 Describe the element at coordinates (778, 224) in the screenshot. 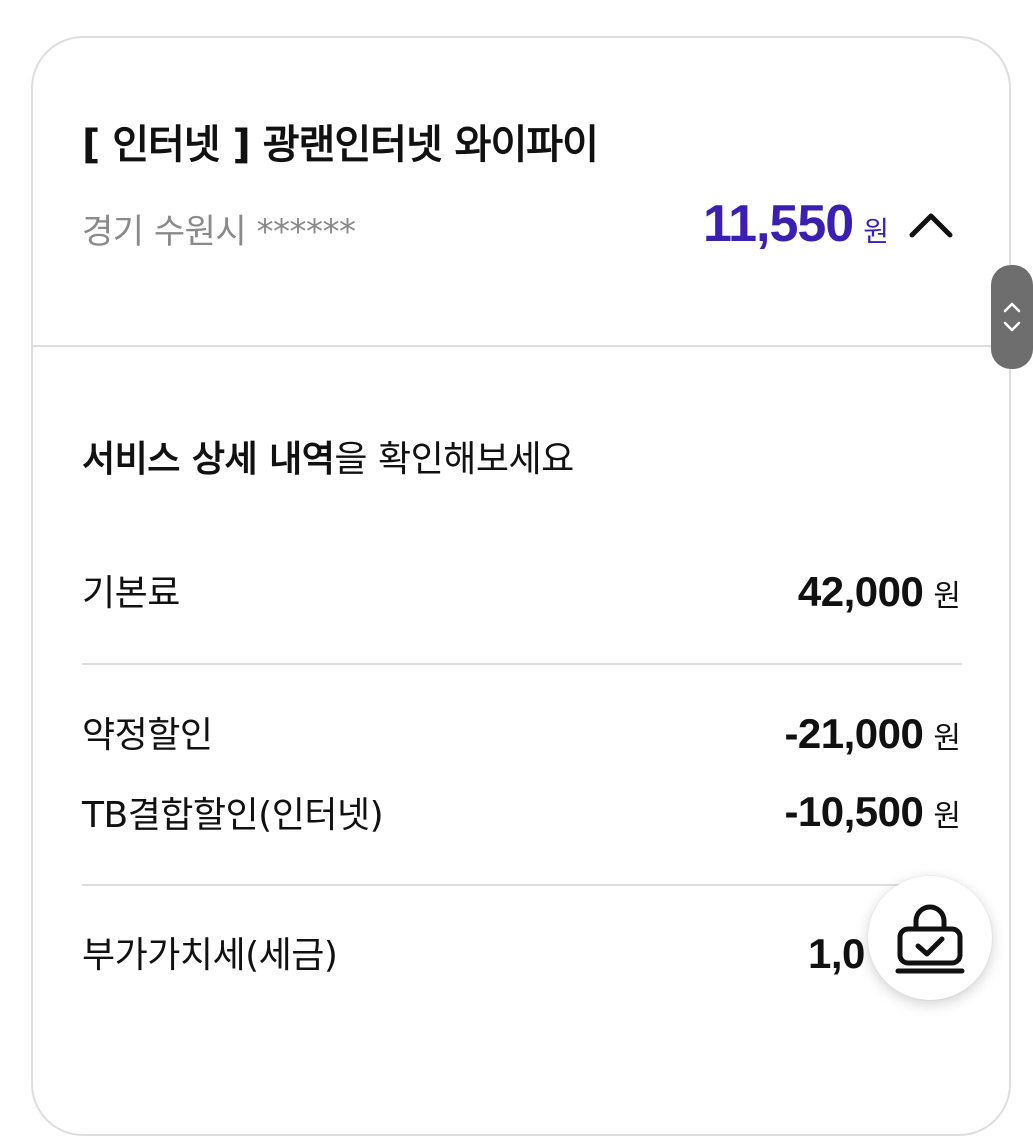

I see `price-amount: 11,550` at that location.